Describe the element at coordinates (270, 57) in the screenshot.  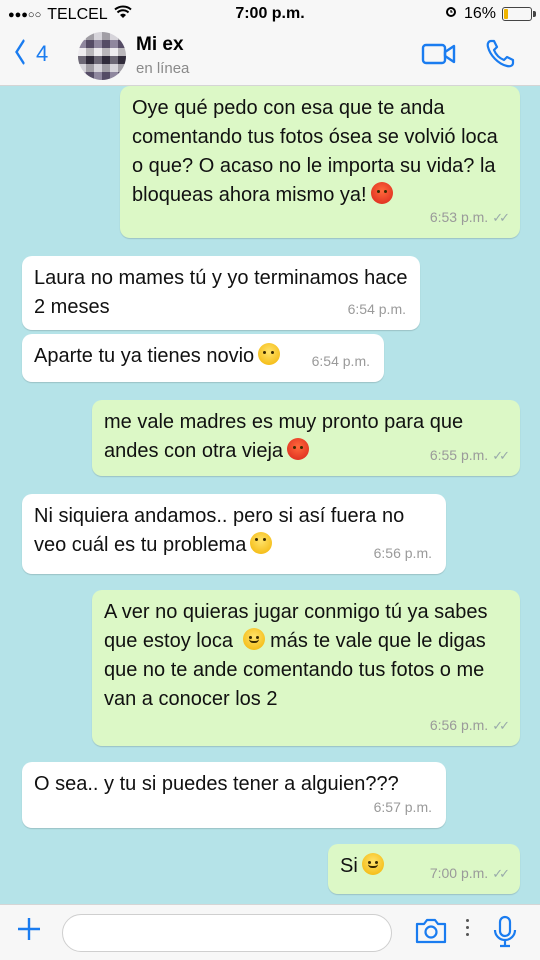
I see `chat-header: 4 Mi ex en línea` at that location.